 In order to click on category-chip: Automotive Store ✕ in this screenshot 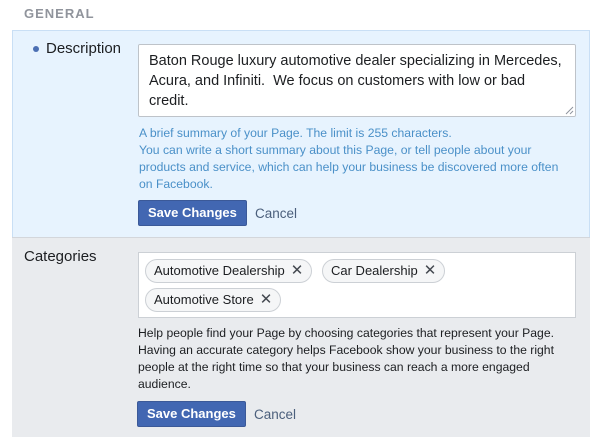, I will do `click(213, 300)`.